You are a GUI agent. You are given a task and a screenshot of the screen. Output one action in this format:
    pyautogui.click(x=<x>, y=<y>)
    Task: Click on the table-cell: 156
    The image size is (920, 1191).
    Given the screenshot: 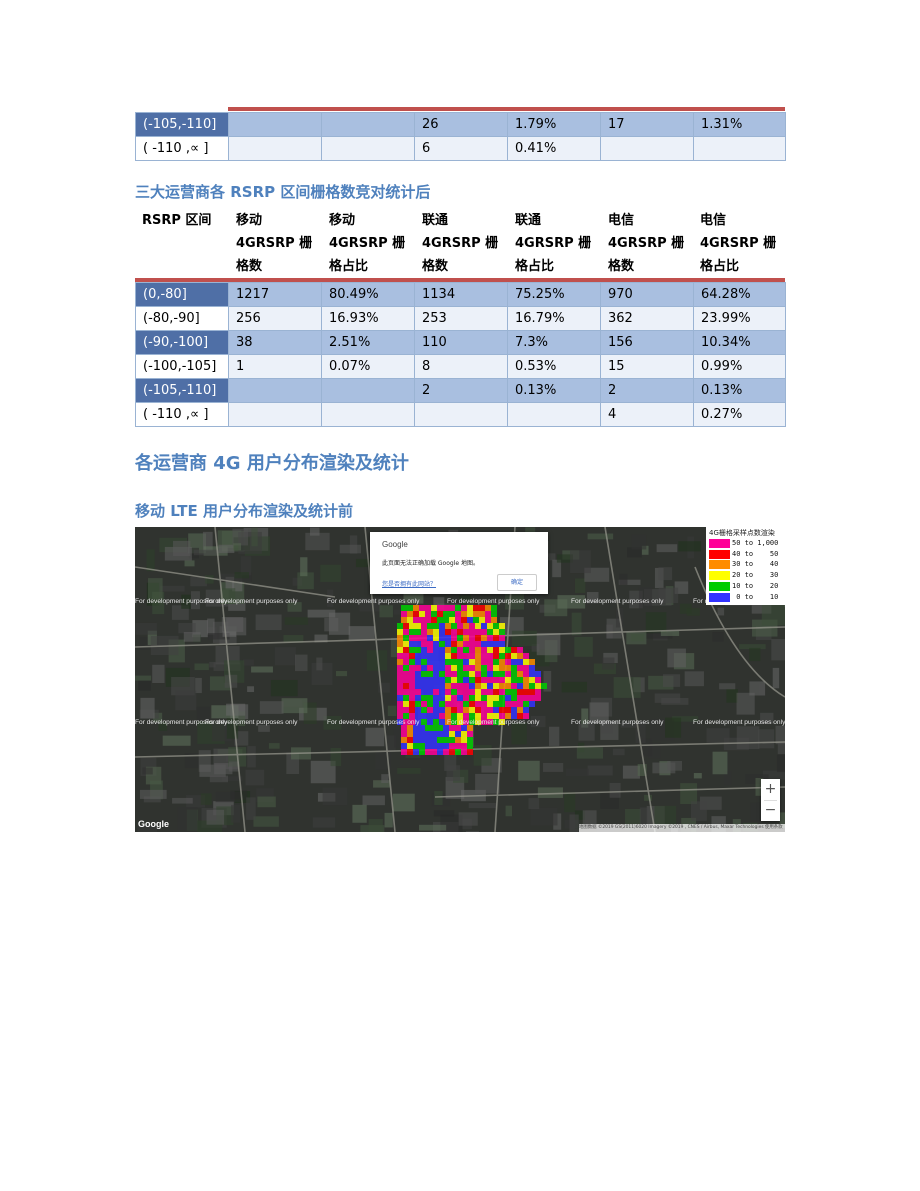 What is the action you would take?
    pyautogui.click(x=647, y=342)
    